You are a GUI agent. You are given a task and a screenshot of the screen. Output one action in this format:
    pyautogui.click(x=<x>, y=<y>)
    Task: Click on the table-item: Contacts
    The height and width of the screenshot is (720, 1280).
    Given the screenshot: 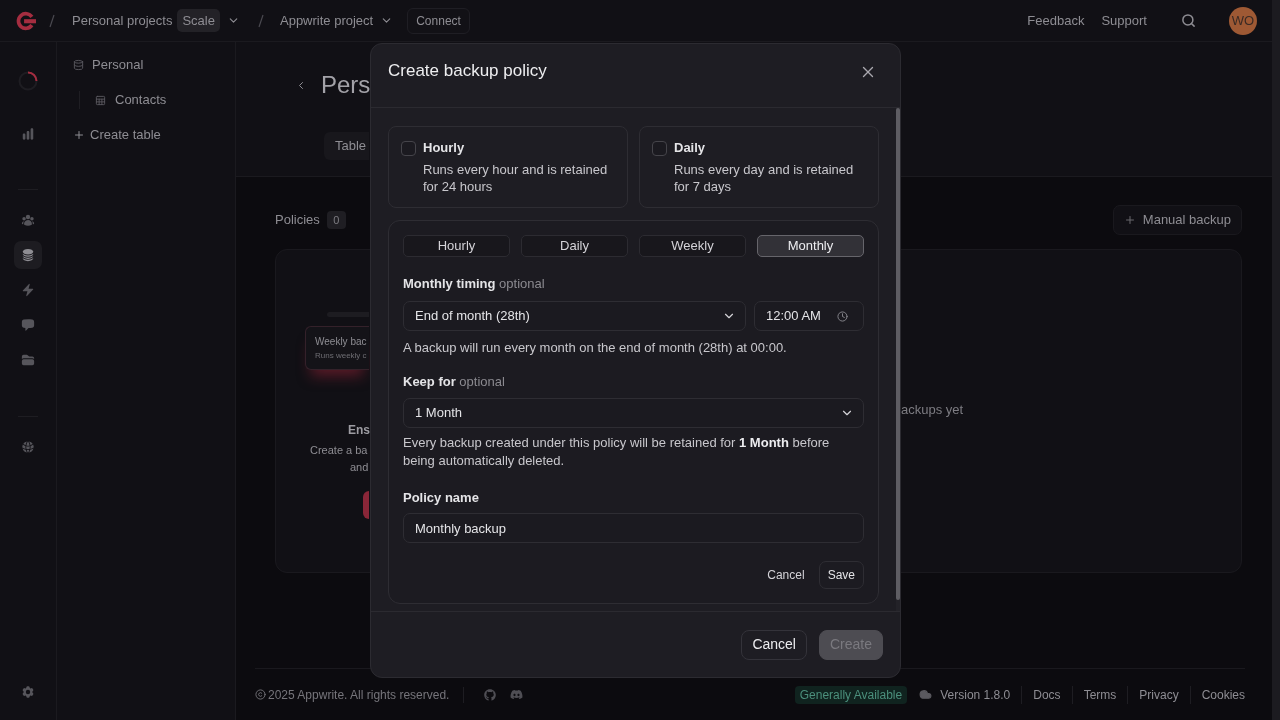 What is the action you would take?
    pyautogui.click(x=131, y=100)
    